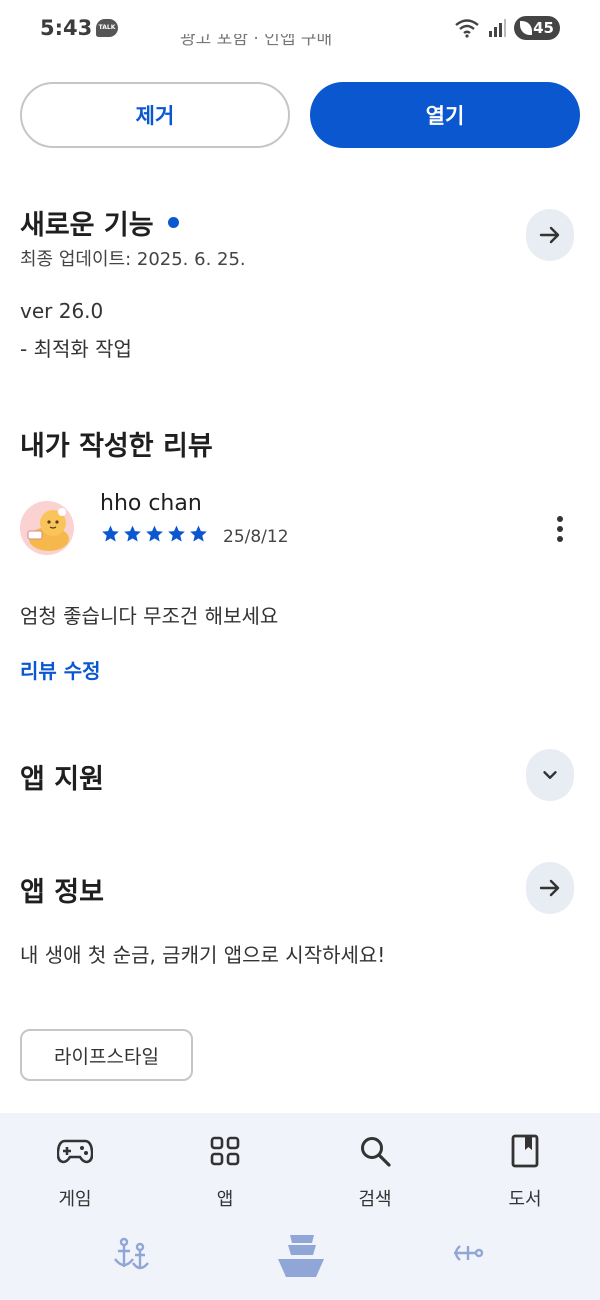  Describe the element at coordinates (155, 115) in the screenshot. I see `remove-button: 제거` at that location.